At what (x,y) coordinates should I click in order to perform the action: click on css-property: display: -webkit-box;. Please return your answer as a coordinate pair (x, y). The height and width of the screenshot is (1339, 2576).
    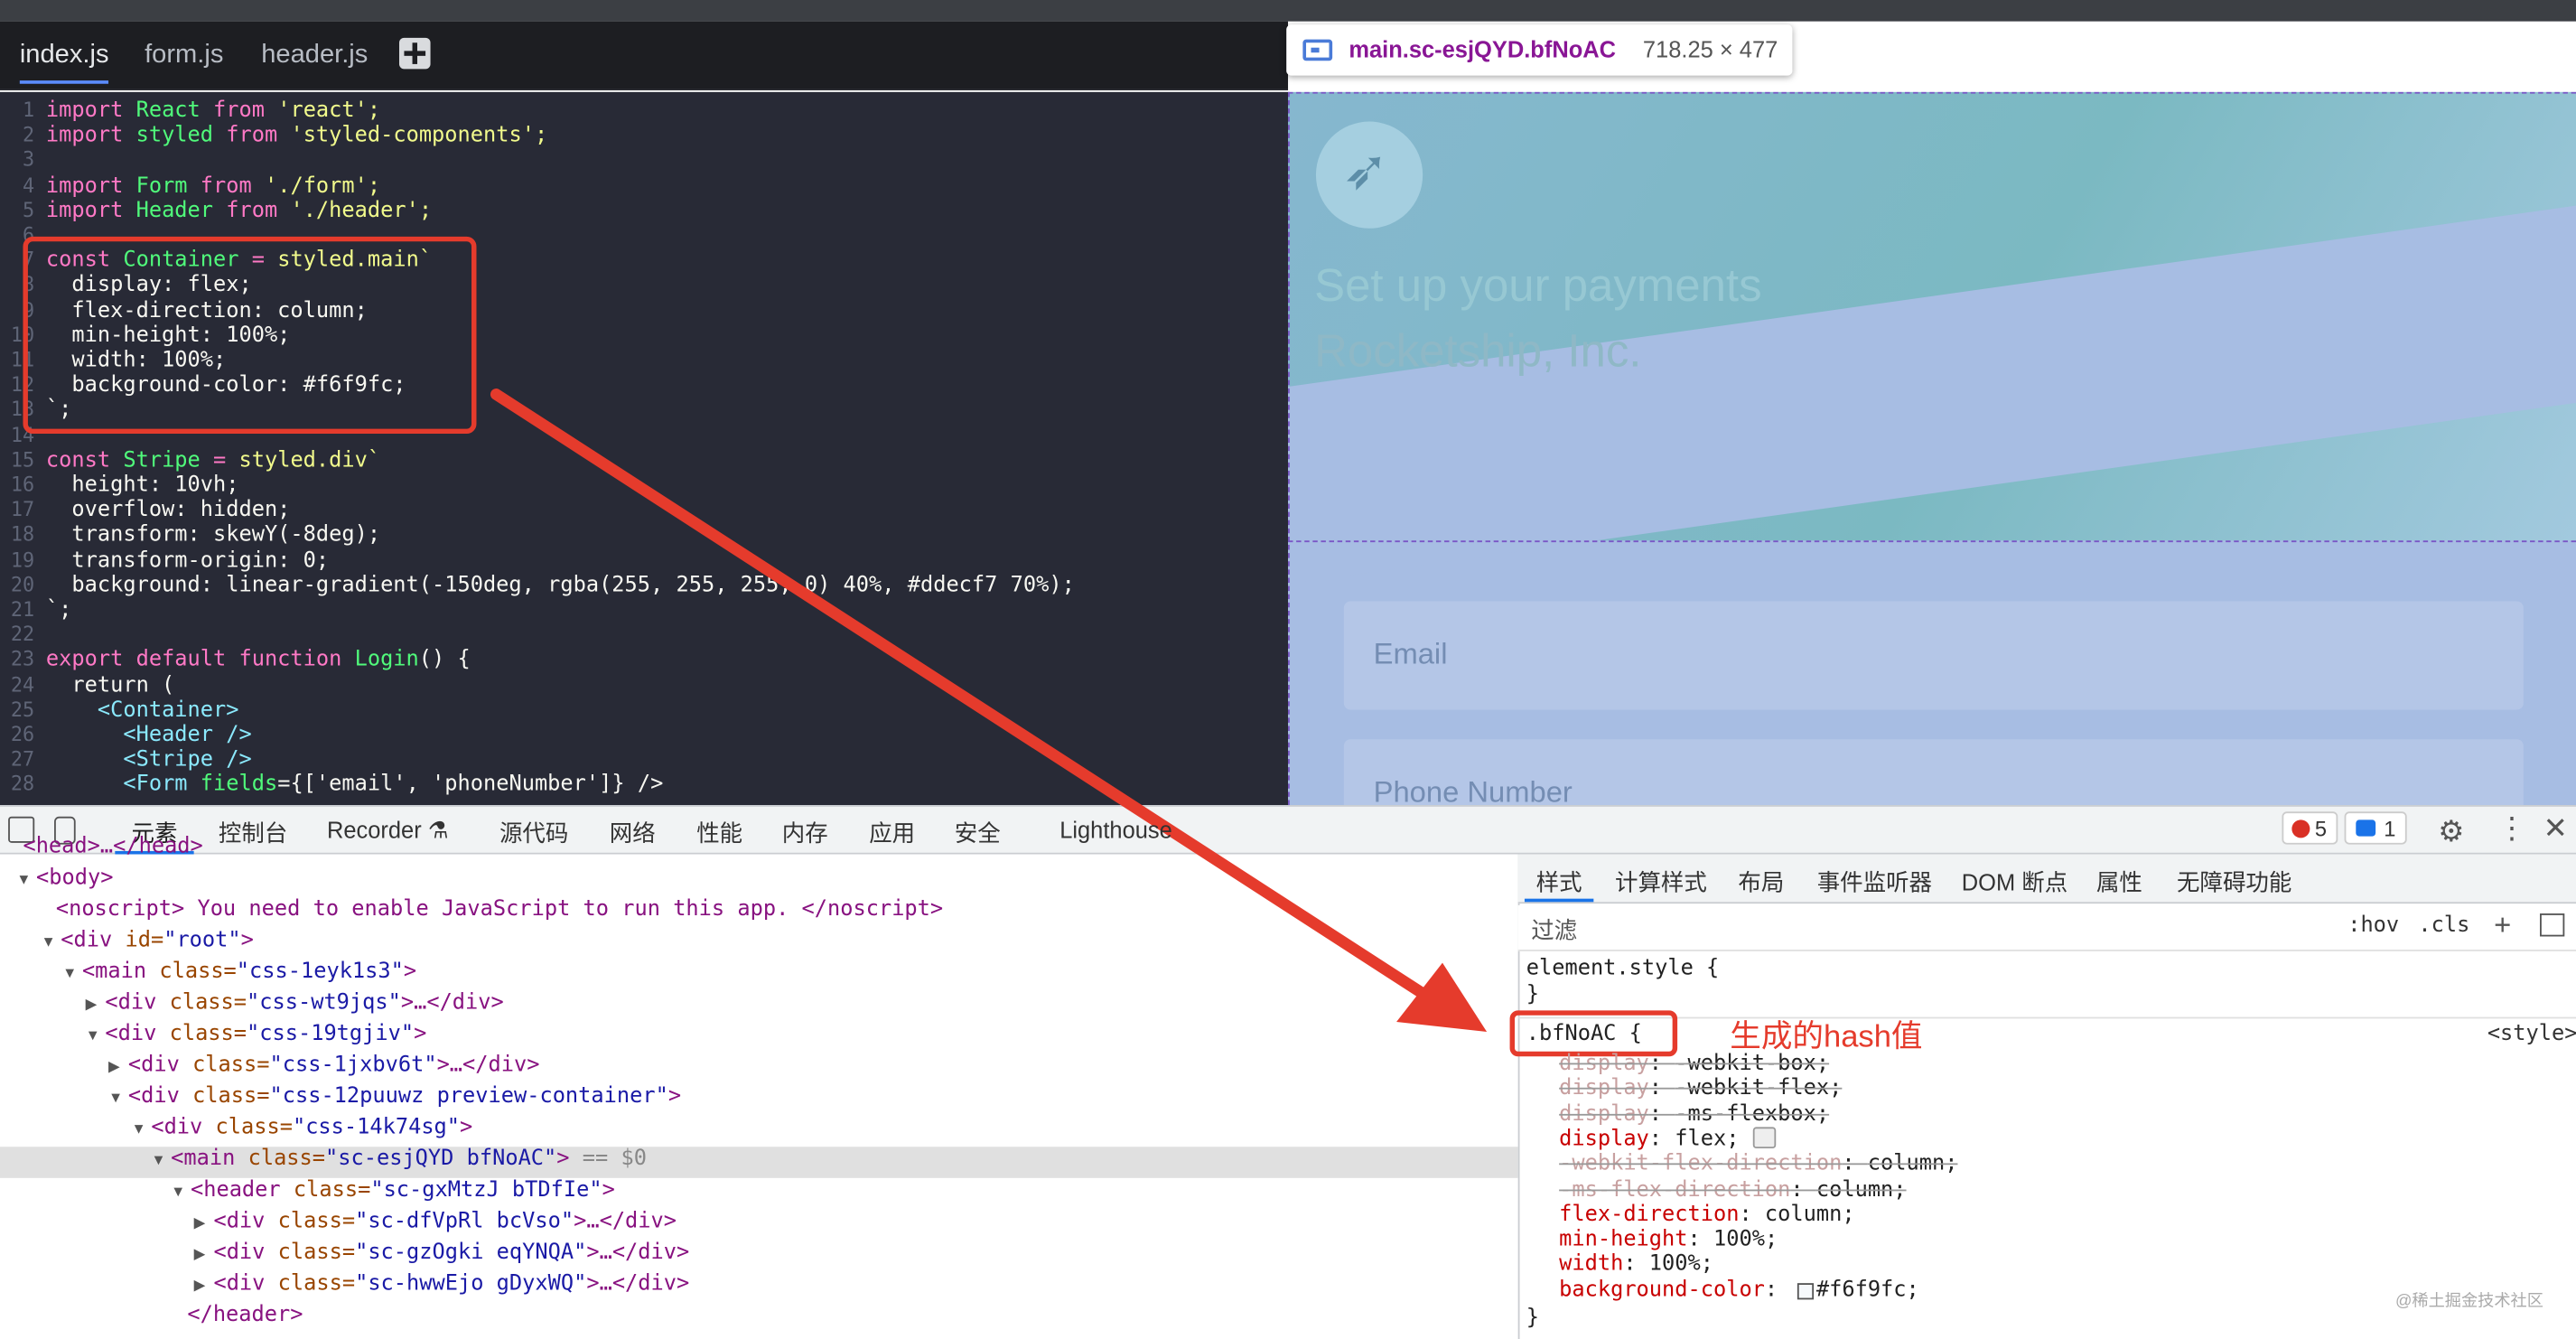
    Looking at the image, I should click on (1694, 1064).